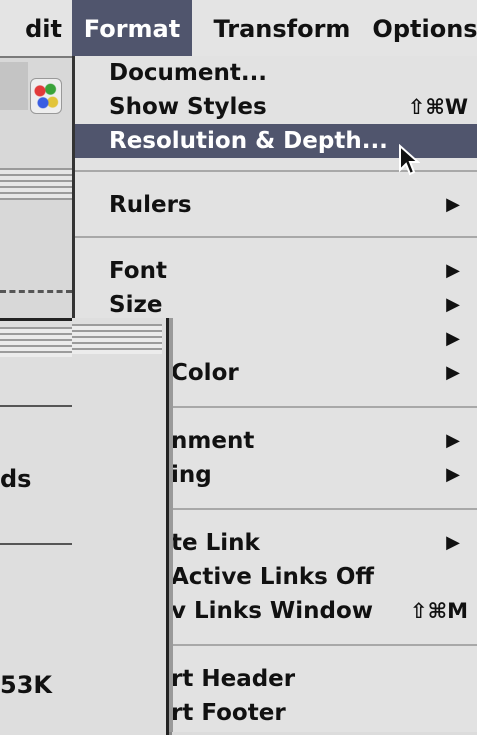  What do you see at coordinates (282, 28) in the screenshot?
I see `menu-transform: Transform` at bounding box center [282, 28].